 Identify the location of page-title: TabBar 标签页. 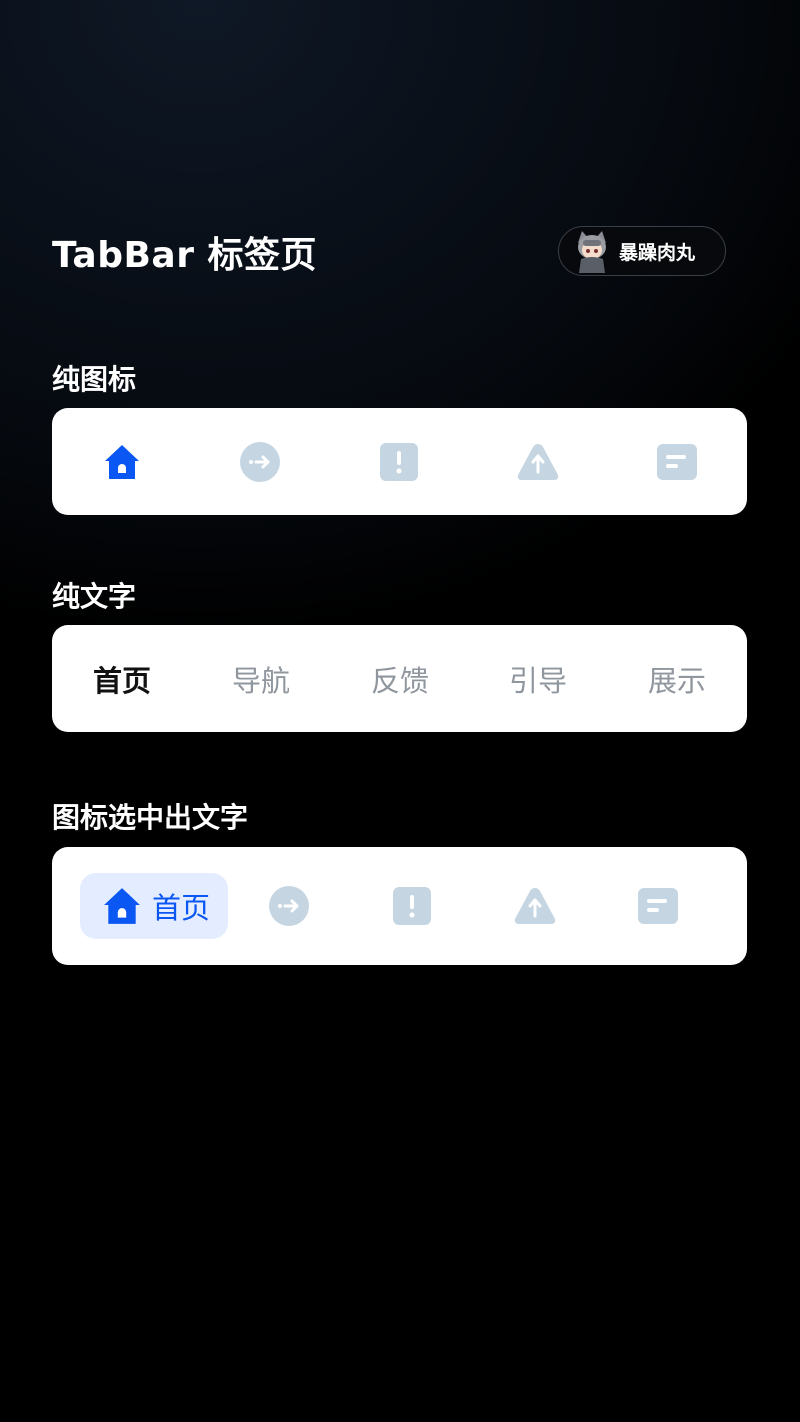
(184, 255).